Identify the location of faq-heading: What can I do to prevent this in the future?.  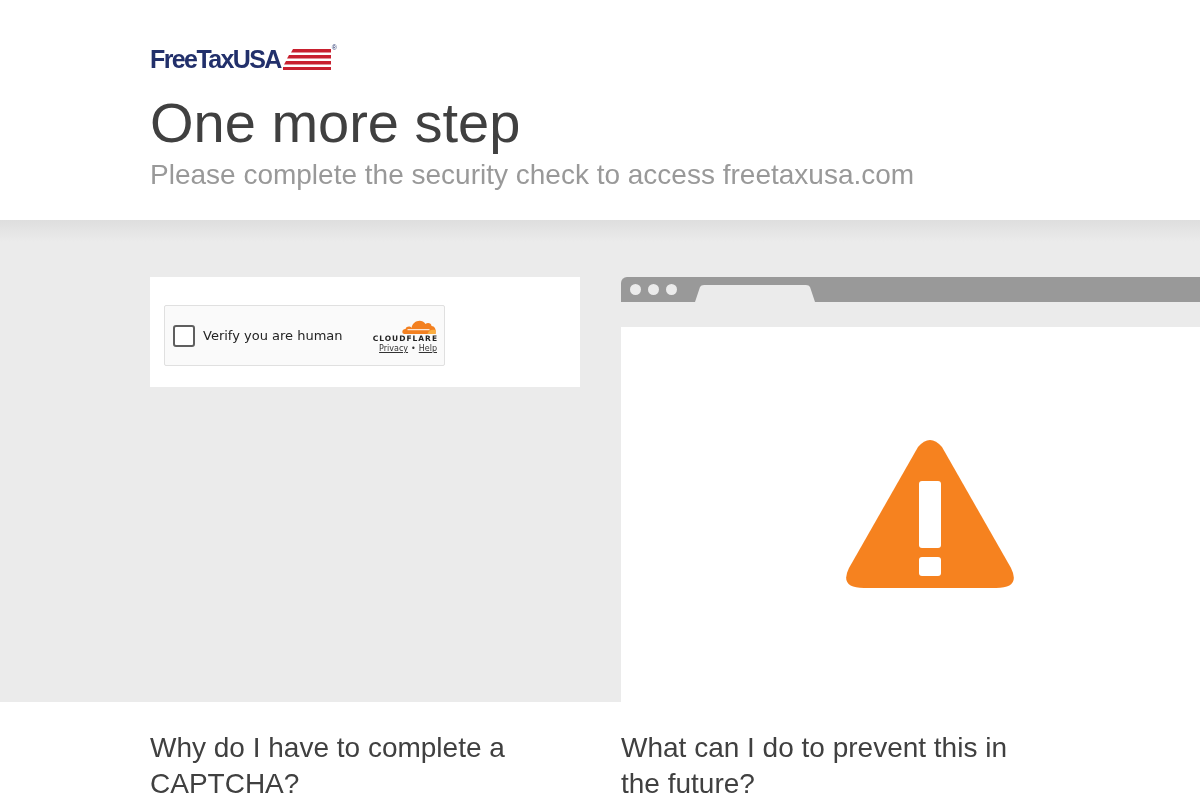
(814, 765).